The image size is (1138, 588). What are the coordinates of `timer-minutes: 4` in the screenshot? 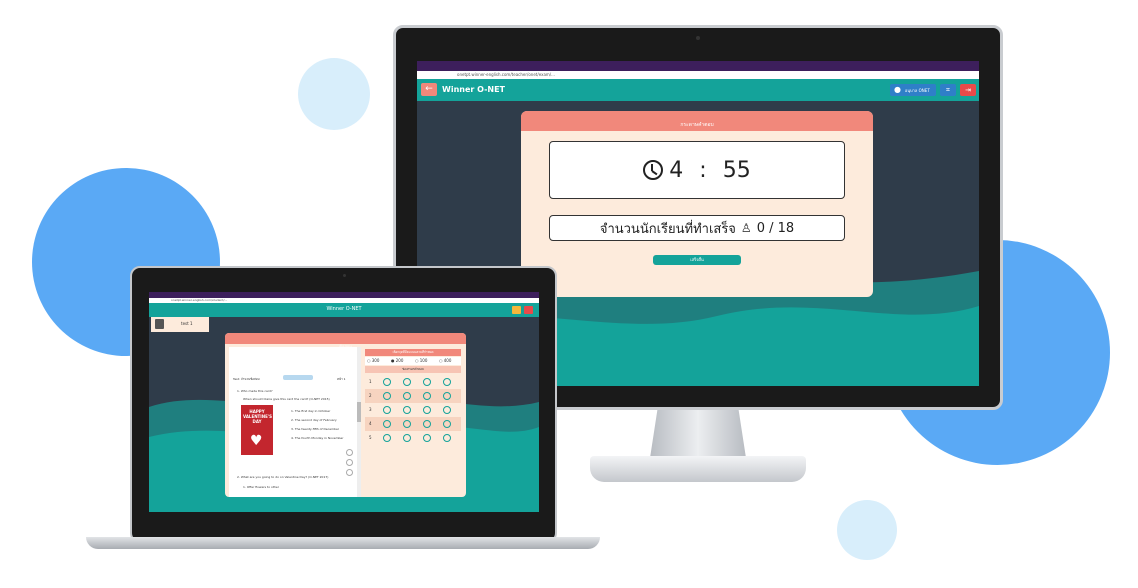 It's located at (676, 170).